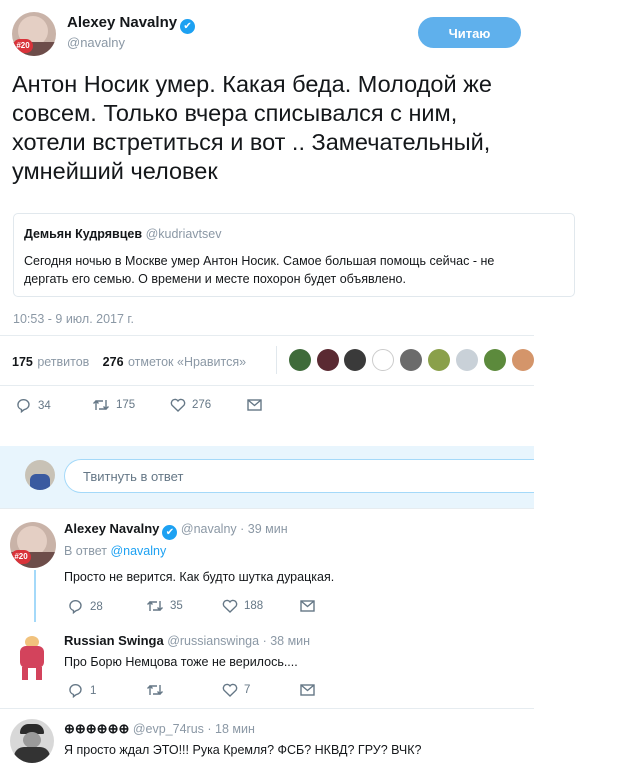 This screenshot has width=620, height=770. What do you see at coordinates (122, 22) in the screenshot?
I see `author-name: Alexey Navalny` at bounding box center [122, 22].